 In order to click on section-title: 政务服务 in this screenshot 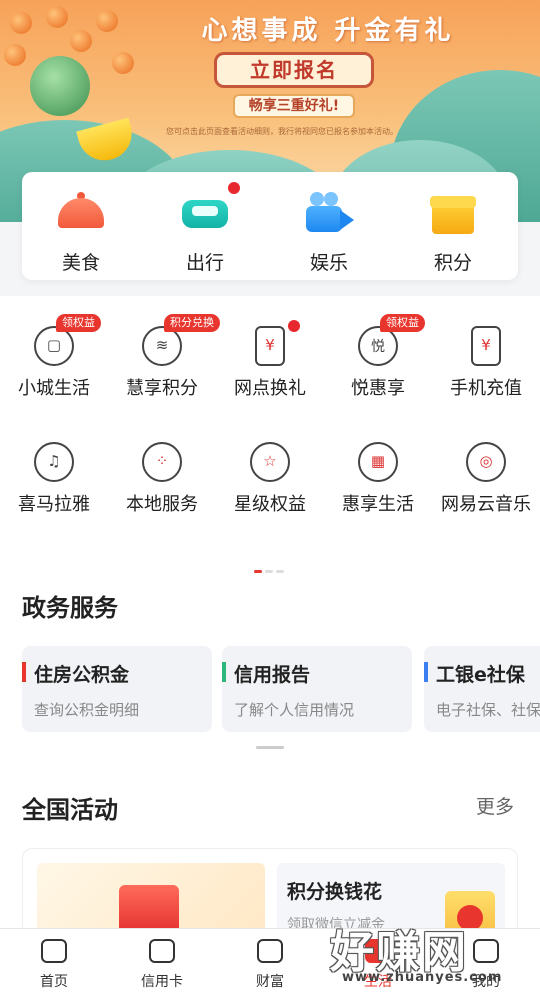, I will do `click(70, 608)`.